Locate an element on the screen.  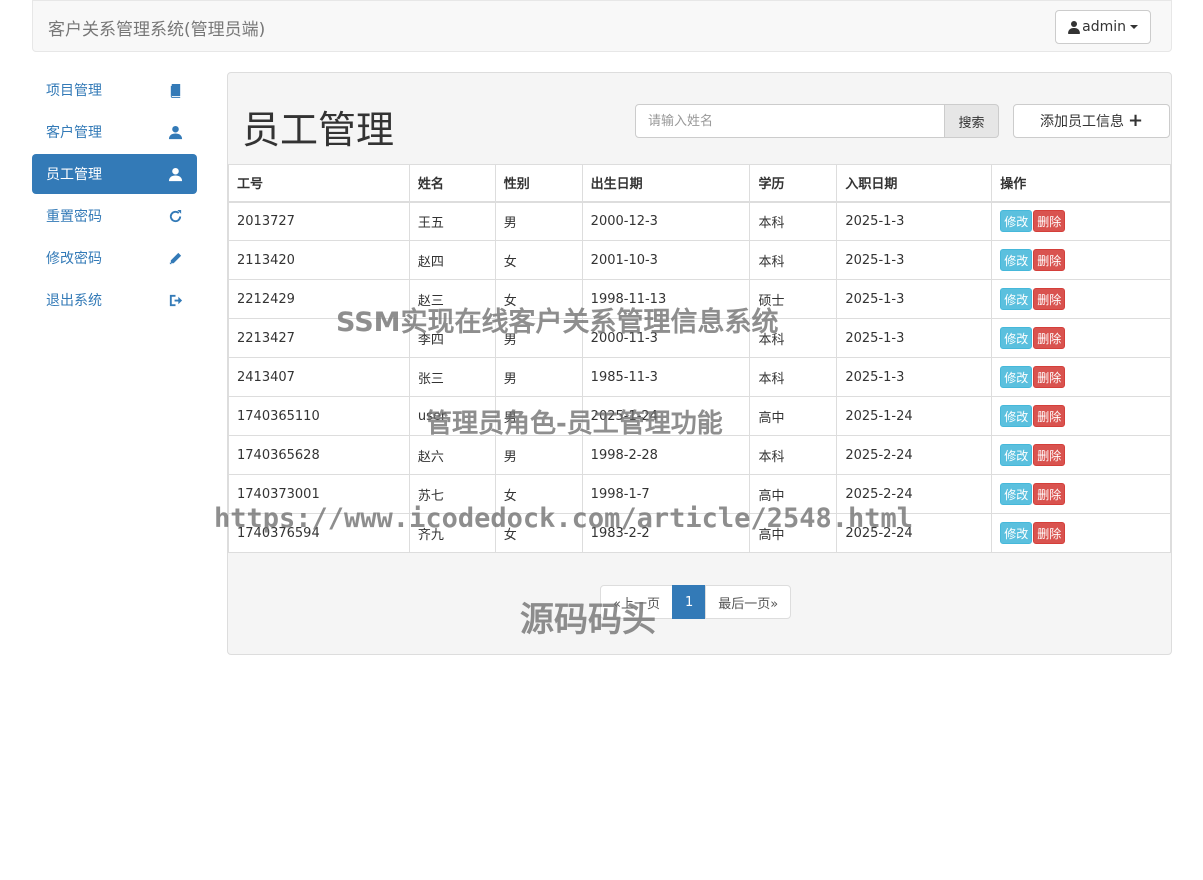
user-menu-button: admin is located at coordinates (1103, 27).